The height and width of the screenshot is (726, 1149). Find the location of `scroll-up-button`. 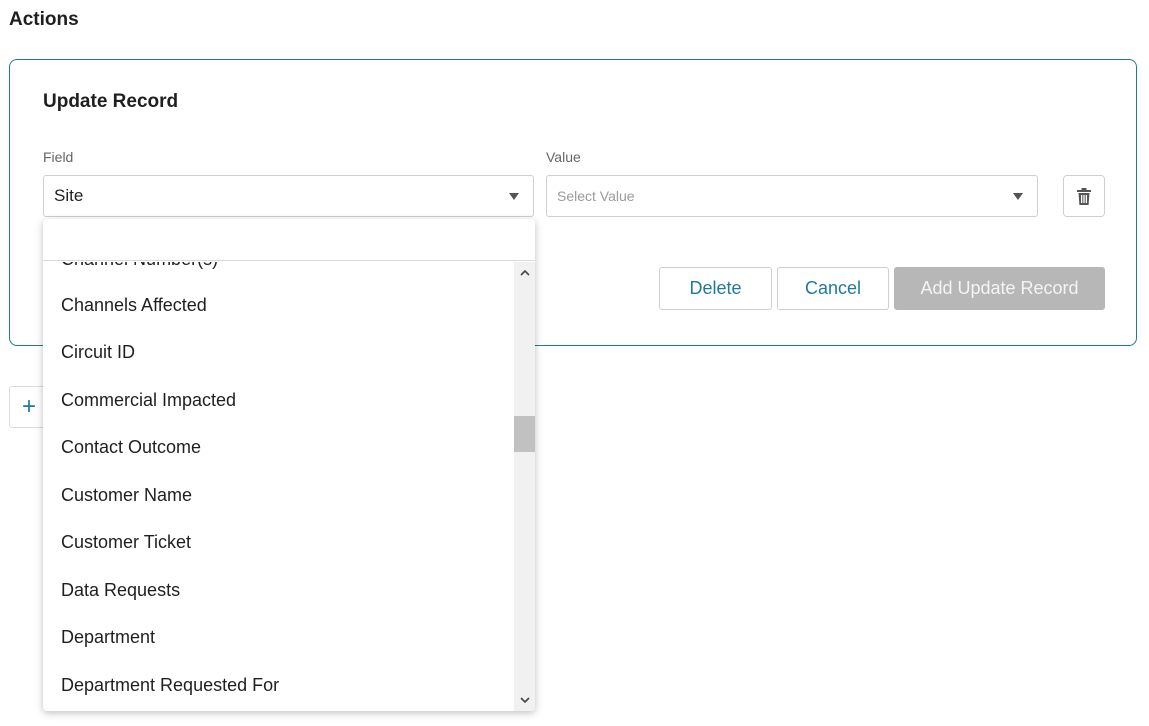

scroll-up-button is located at coordinates (524, 272).